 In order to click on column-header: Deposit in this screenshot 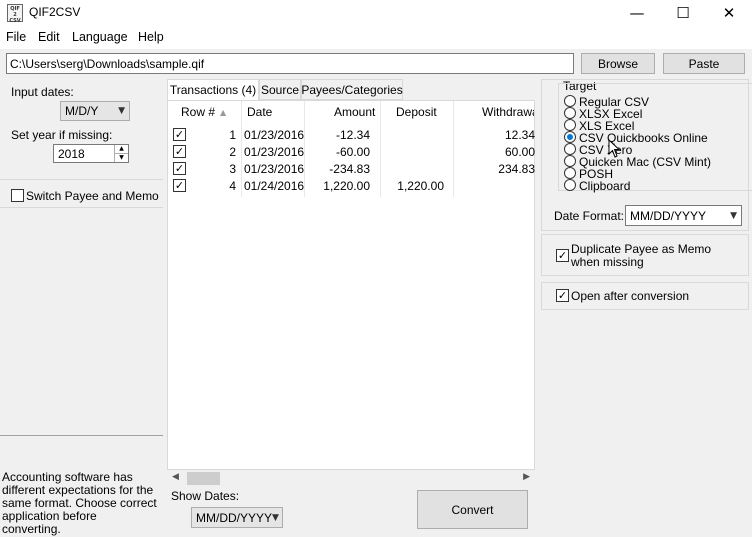, I will do `click(416, 112)`.